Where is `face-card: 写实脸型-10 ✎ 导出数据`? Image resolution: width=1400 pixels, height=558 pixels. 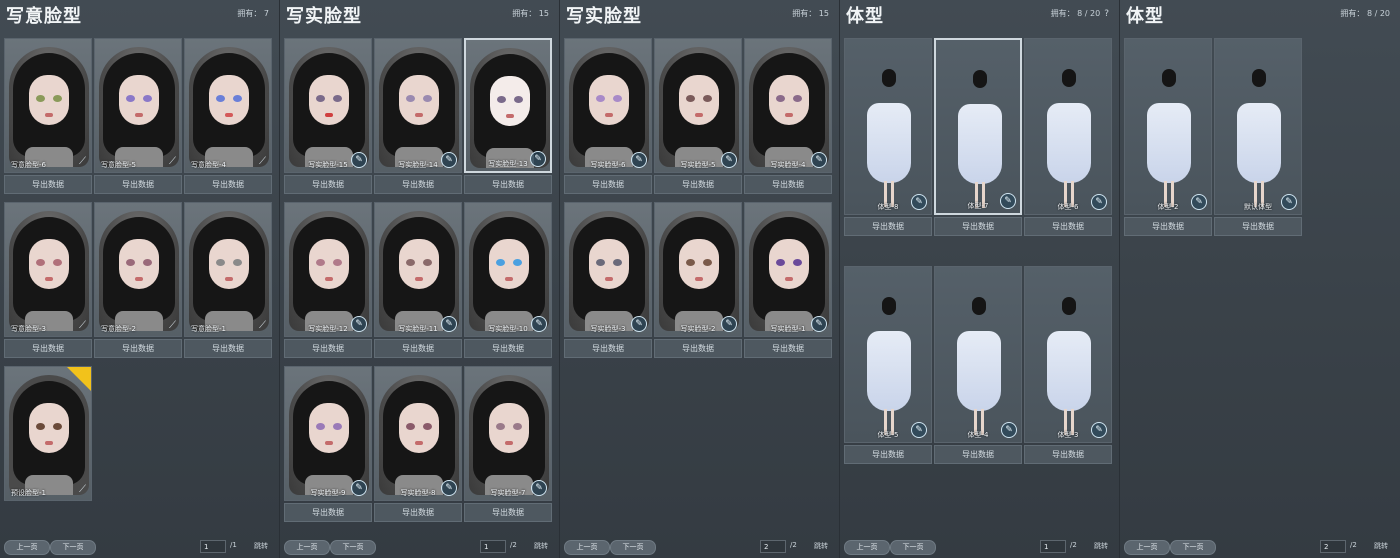
face-card: 写实脸型-10 ✎ 导出数据 is located at coordinates (508, 280).